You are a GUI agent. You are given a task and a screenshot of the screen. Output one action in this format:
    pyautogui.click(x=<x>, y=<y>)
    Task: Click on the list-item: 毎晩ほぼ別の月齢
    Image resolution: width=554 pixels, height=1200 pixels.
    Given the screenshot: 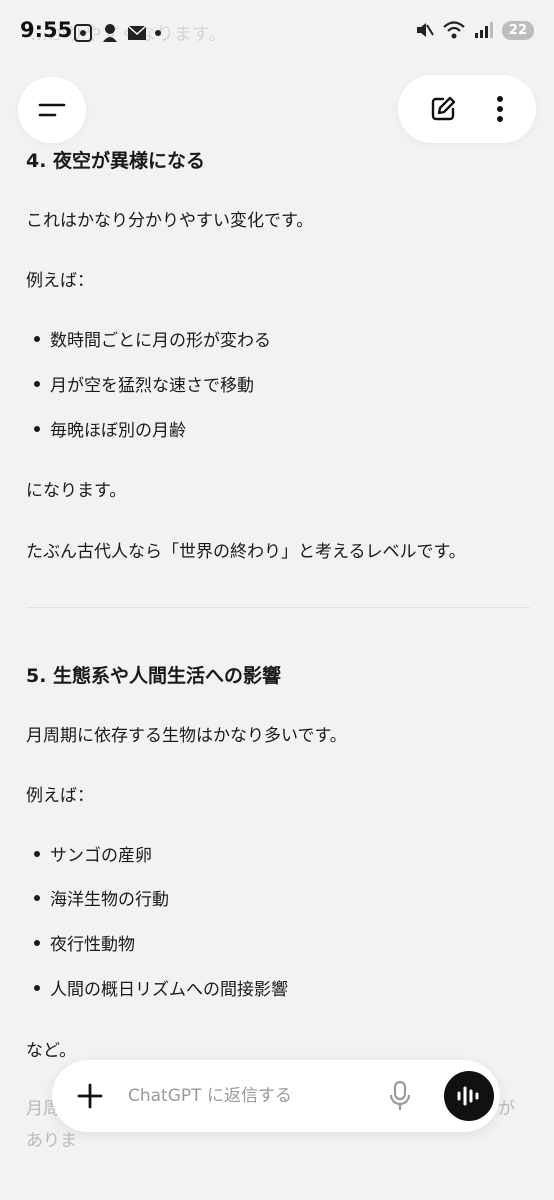 What is the action you would take?
    pyautogui.click(x=110, y=428)
    